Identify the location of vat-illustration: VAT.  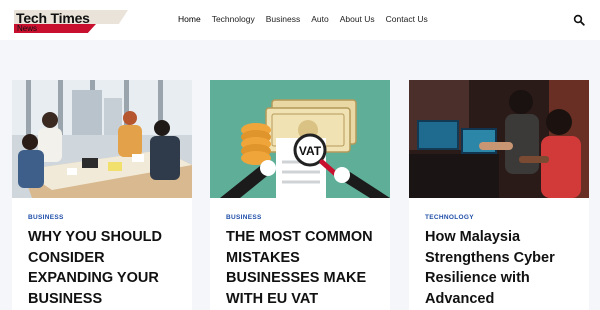
(300, 139).